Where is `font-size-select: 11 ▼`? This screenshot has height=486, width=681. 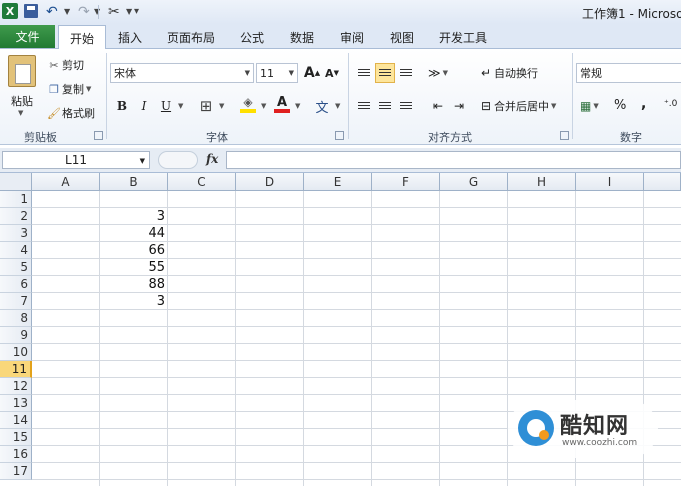 font-size-select: 11 ▼ is located at coordinates (277, 73).